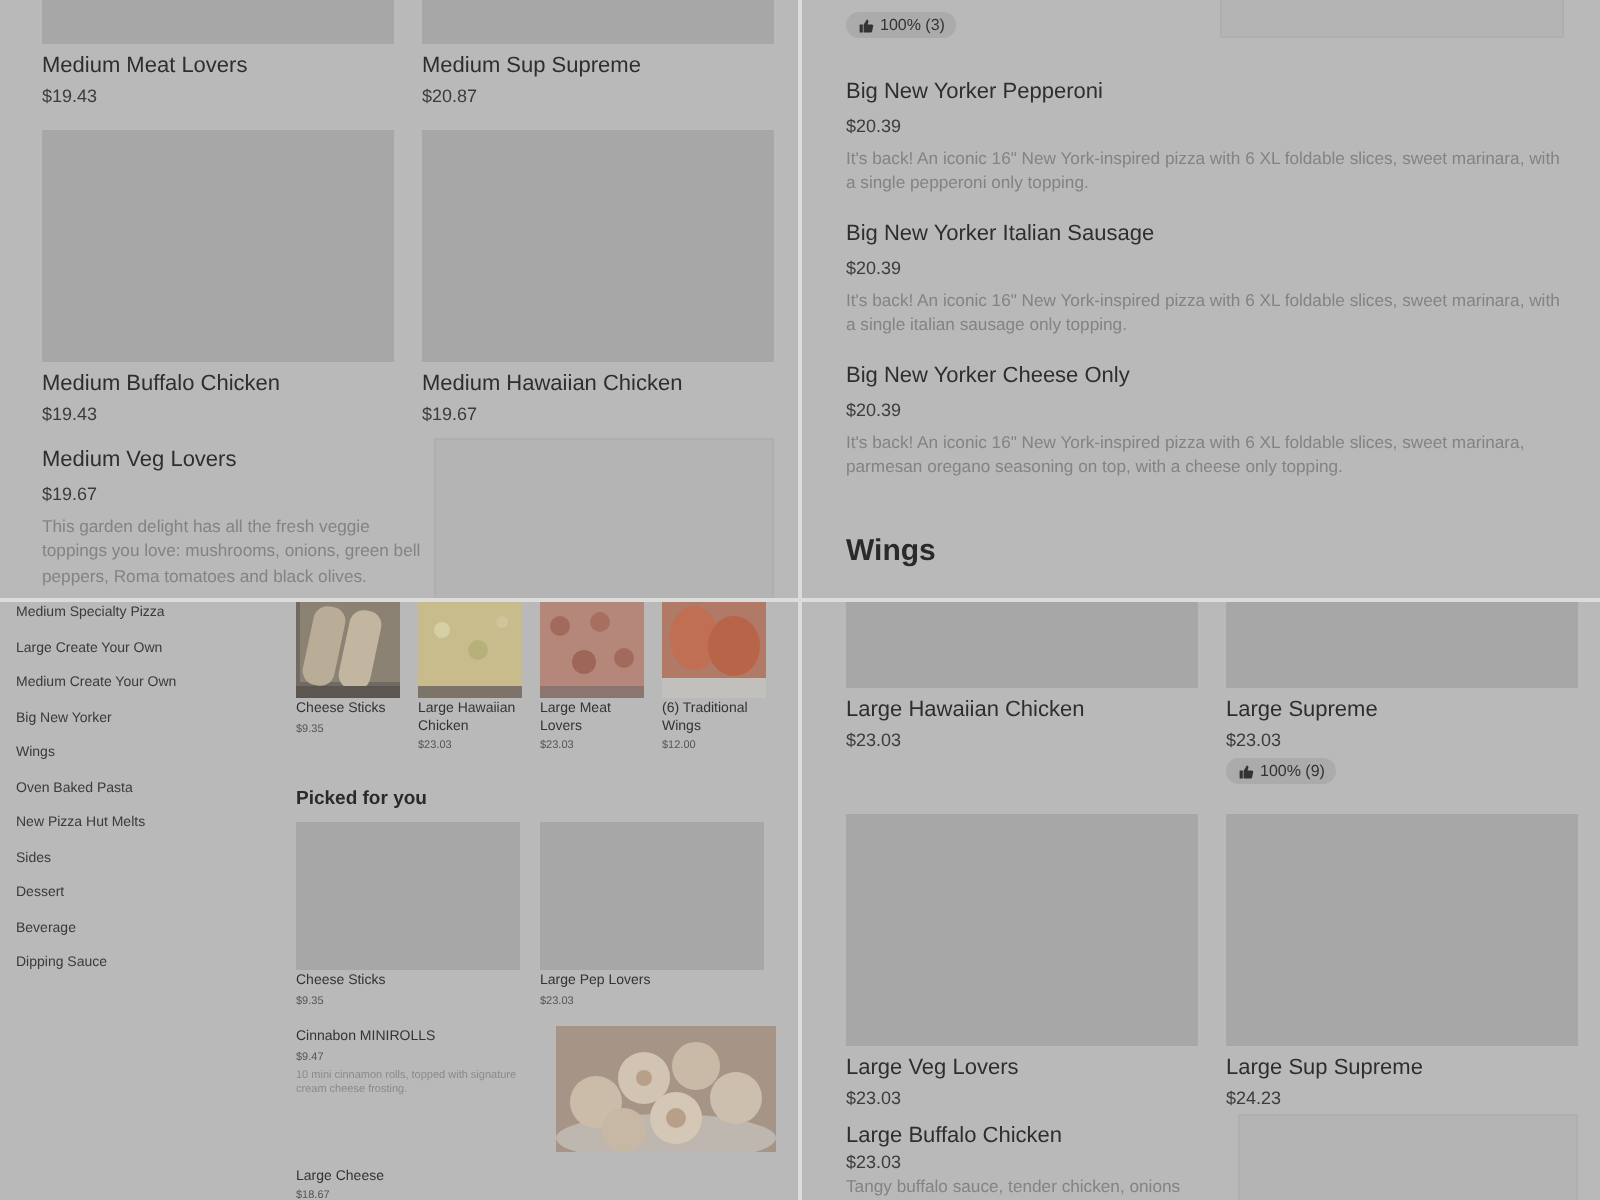  I want to click on item-name: Large Sup Supreme, so click(1402, 1067).